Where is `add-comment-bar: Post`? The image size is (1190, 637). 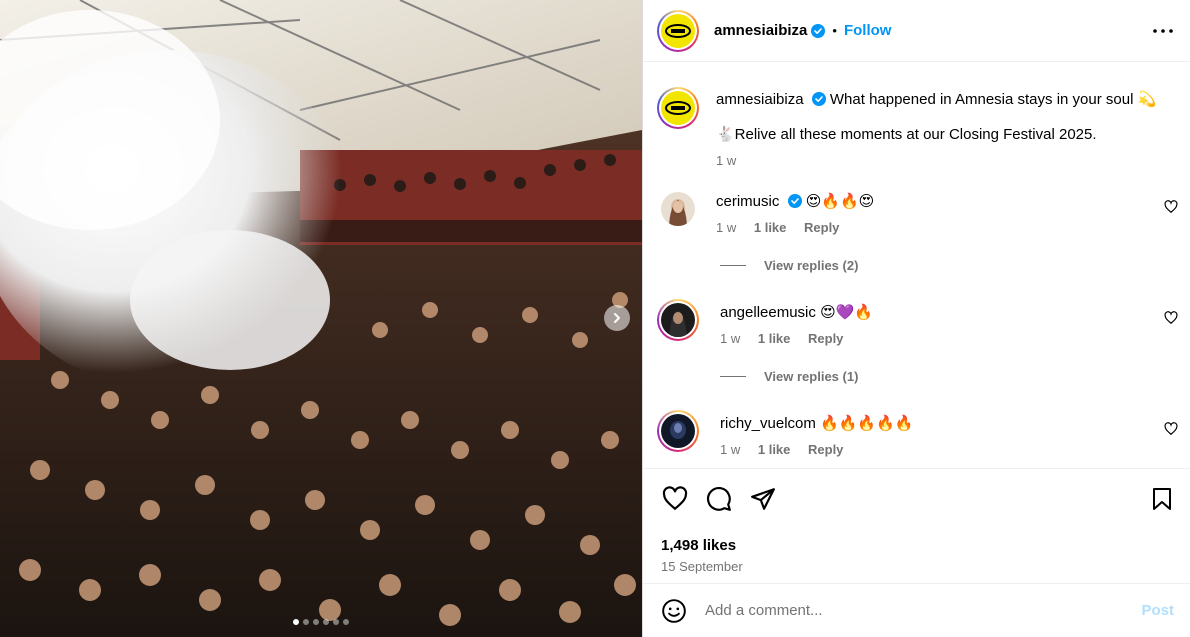 add-comment-bar: Post is located at coordinates (916, 610).